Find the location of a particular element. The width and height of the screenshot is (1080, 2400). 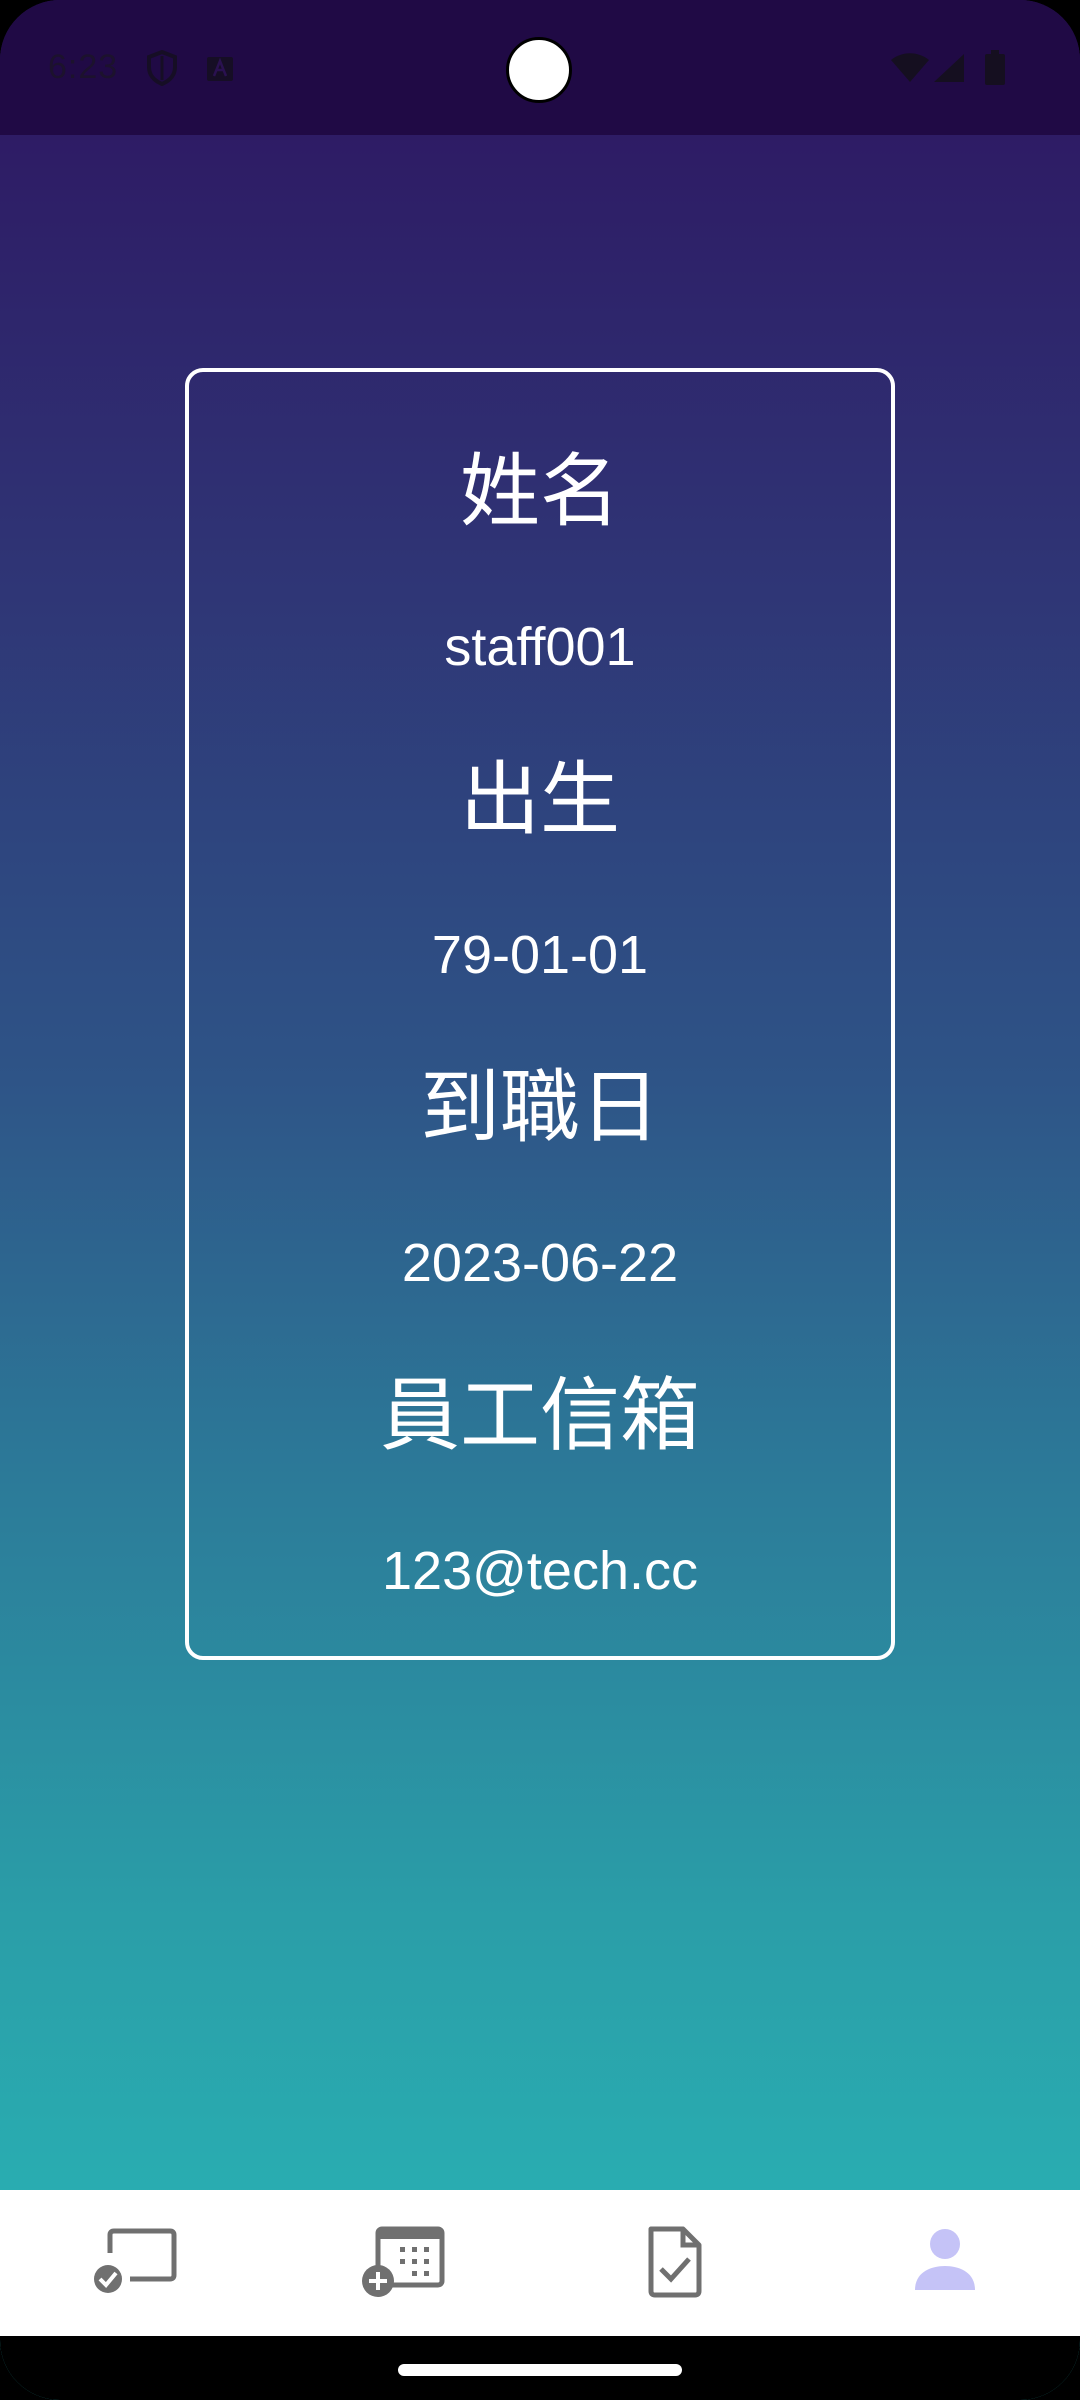

keyboard-a-icon is located at coordinates (220, 71).